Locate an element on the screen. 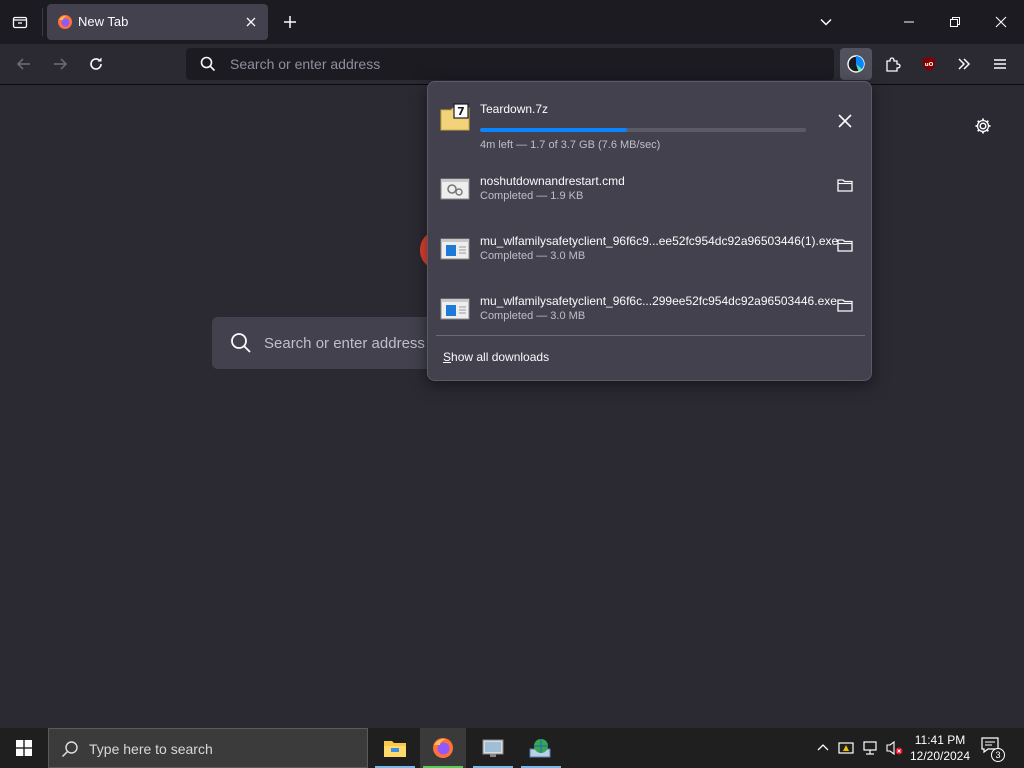  gear-icon is located at coordinates (983, 126).